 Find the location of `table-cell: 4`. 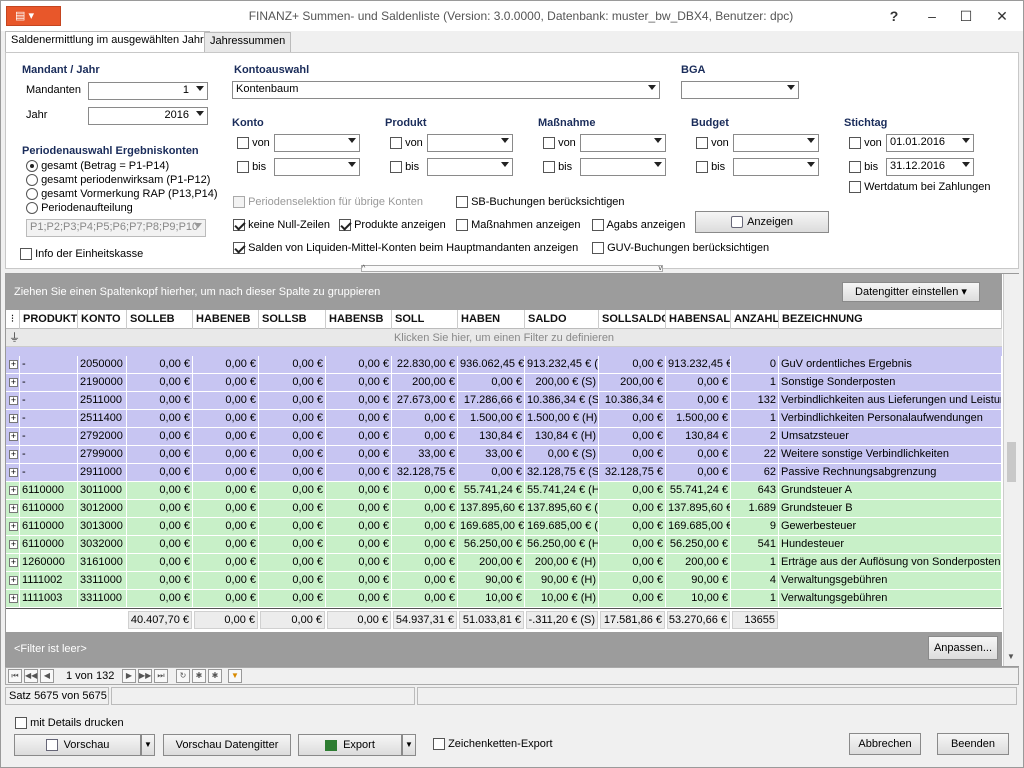

table-cell: 4 is located at coordinates (755, 581).